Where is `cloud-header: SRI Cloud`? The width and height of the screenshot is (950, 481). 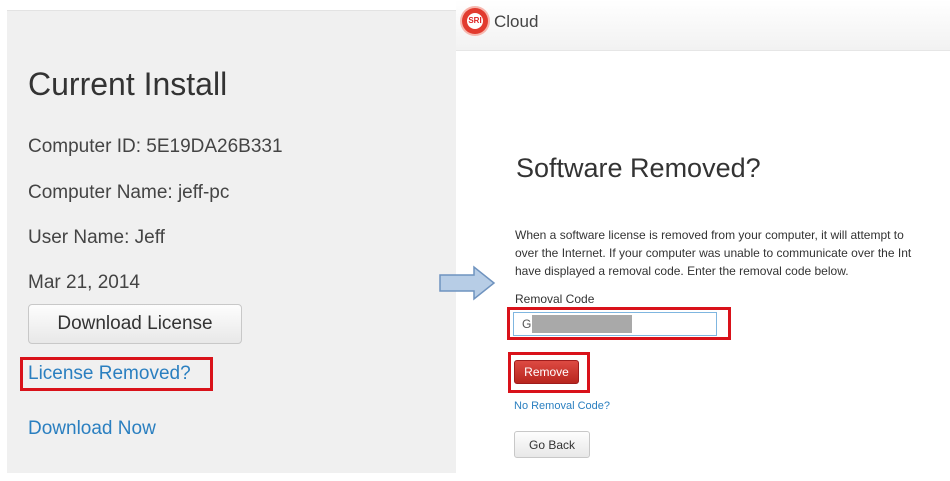
cloud-header: SRI Cloud is located at coordinates (703, 25).